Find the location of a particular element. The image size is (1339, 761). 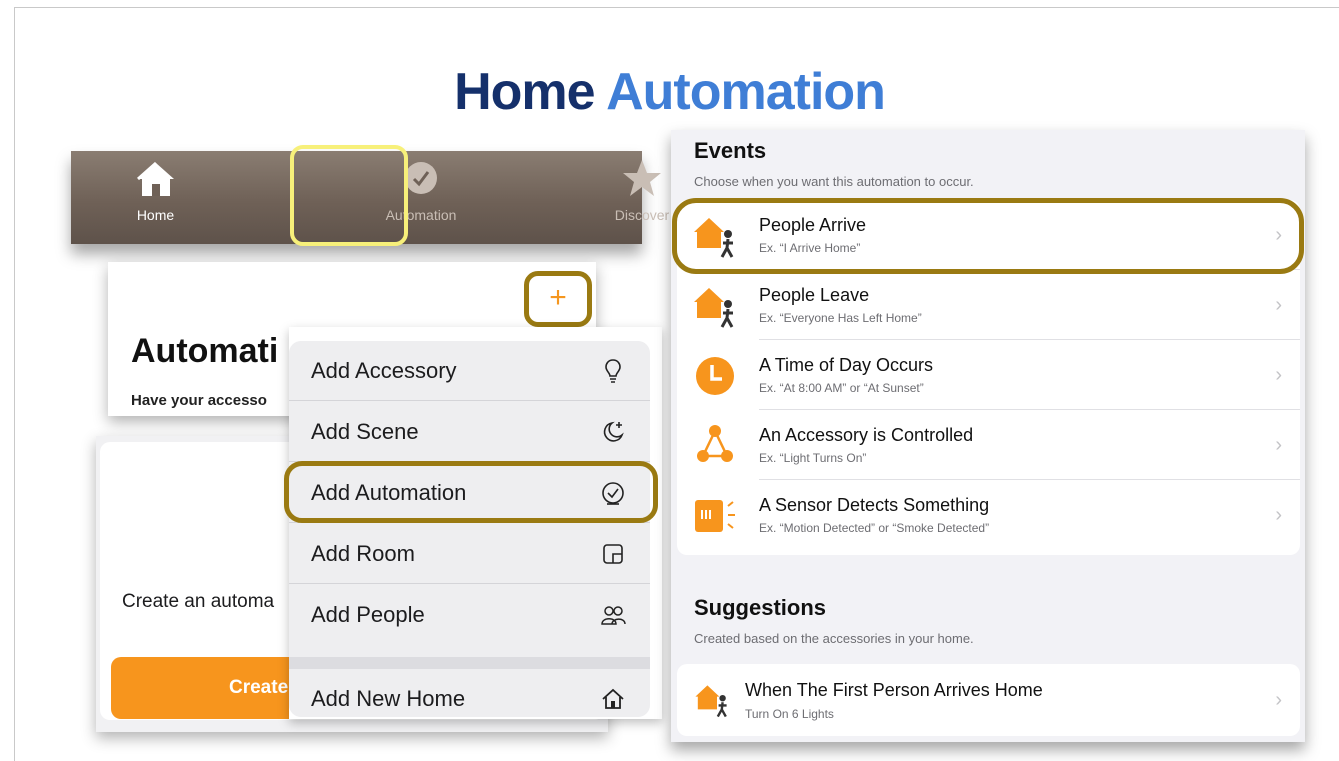

automation-tab-highlight is located at coordinates (349, 195).